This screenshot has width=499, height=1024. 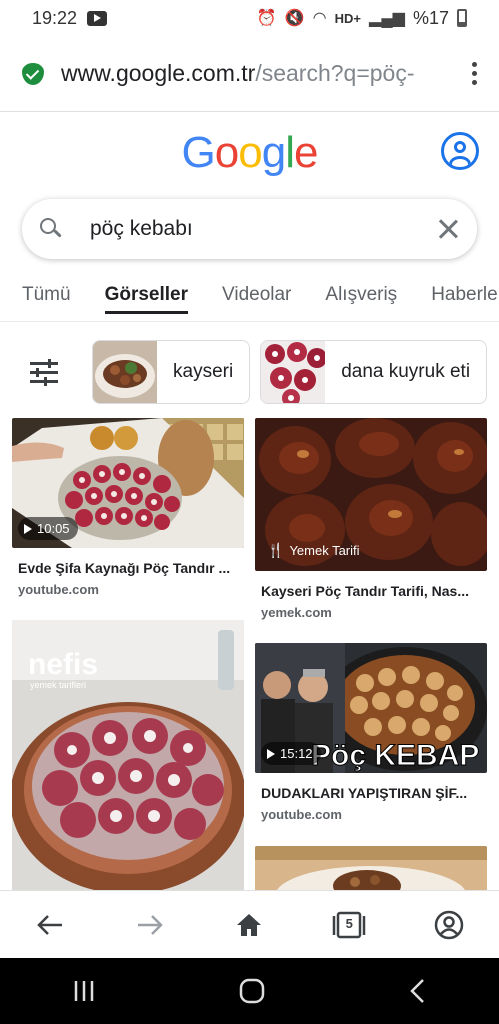 I want to click on home-system-icon, so click(x=252, y=991).